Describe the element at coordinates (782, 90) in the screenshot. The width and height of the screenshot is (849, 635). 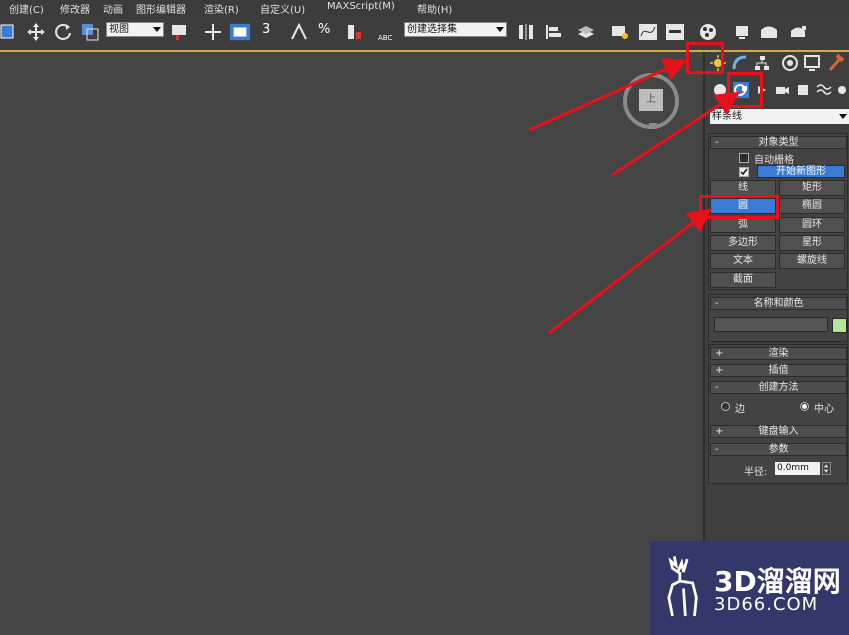
I see `cameras-category-icon` at that location.